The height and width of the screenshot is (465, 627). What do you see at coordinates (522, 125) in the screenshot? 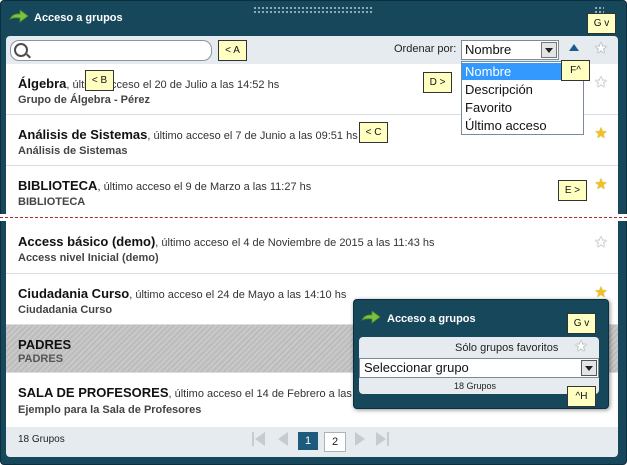
I see `sort-option-ultimo-acceso: Último acceso` at bounding box center [522, 125].